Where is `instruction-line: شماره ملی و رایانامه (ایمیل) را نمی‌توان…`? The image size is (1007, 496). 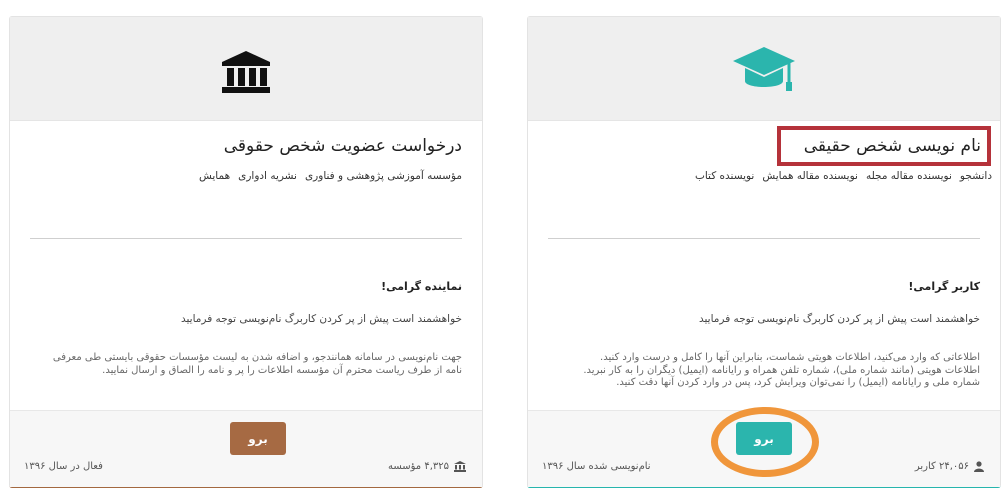 instruction-line: شماره ملی و رایانامه (ایمیل) را نمی‌توان… is located at coordinates (798, 382).